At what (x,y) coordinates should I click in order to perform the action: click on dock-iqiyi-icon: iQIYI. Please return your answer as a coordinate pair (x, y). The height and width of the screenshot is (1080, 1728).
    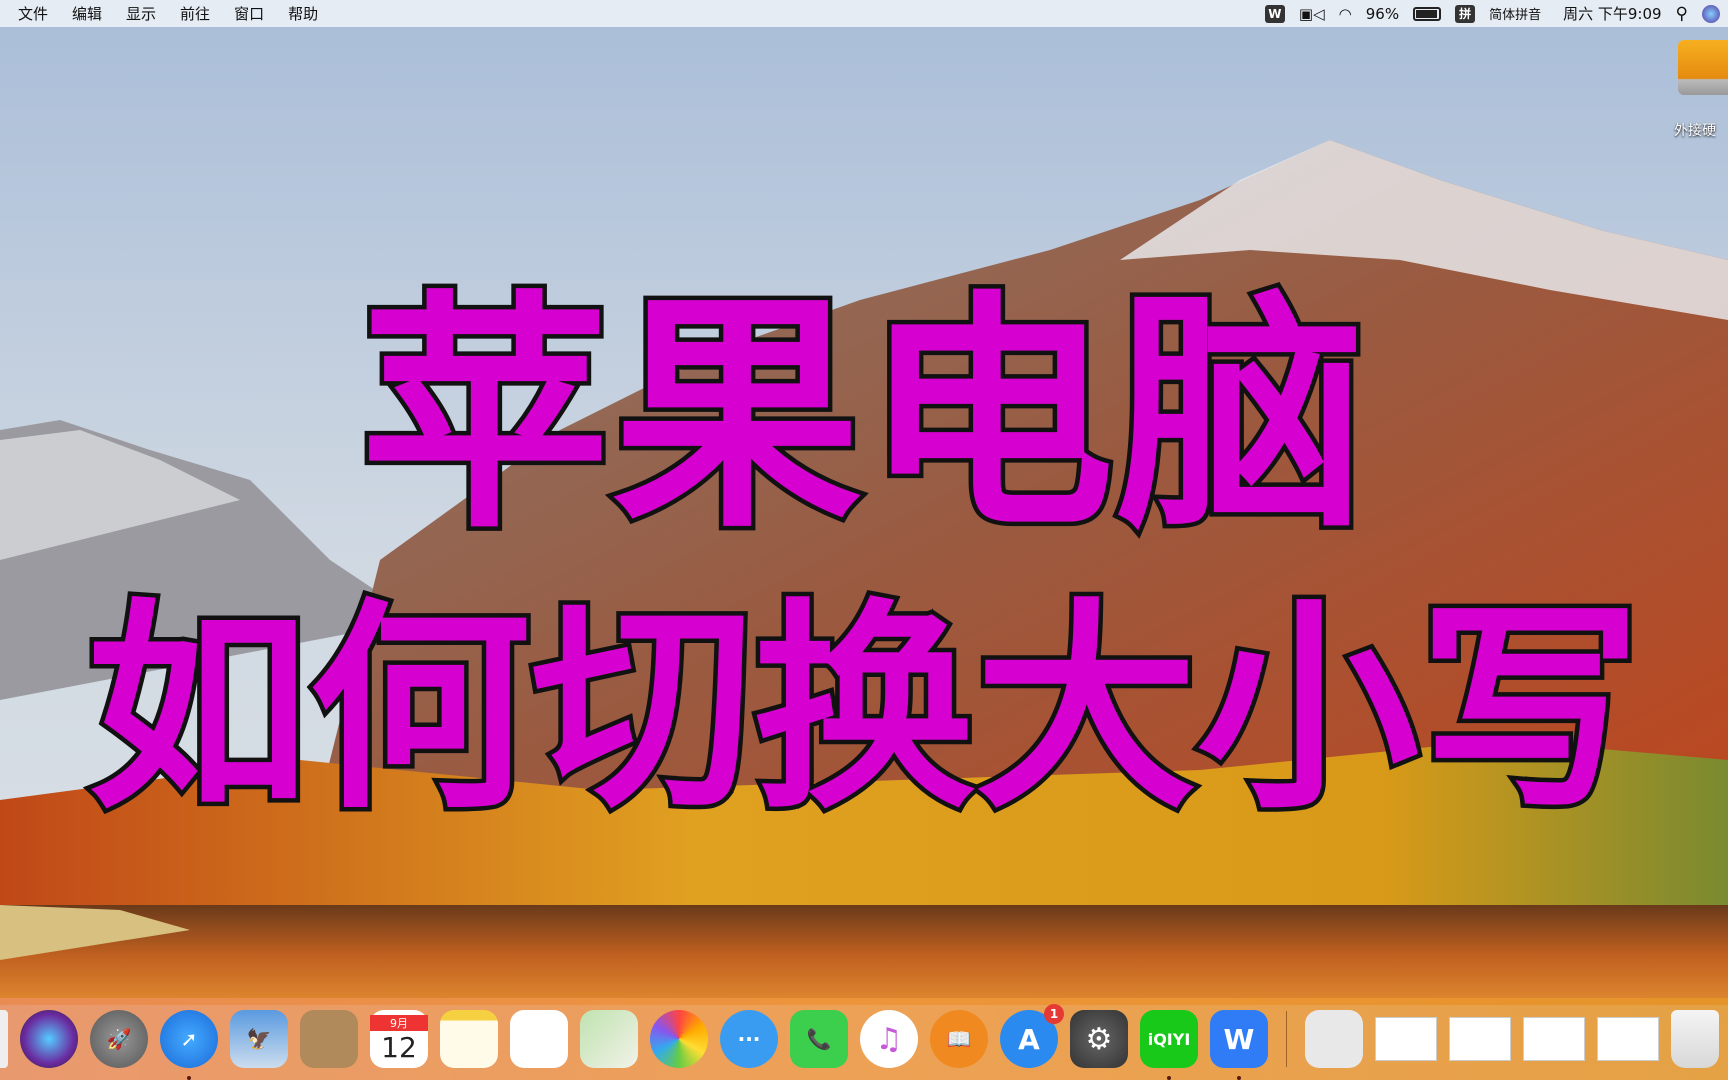
    Looking at the image, I should click on (1169, 1045).